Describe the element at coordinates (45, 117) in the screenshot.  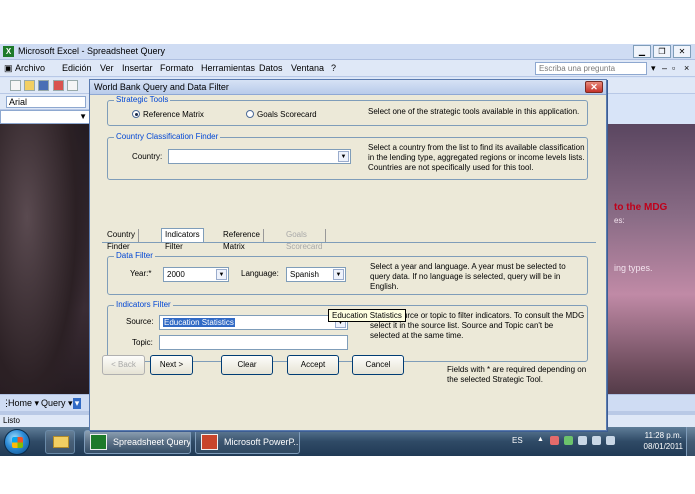
I see `name-box: ▼` at that location.